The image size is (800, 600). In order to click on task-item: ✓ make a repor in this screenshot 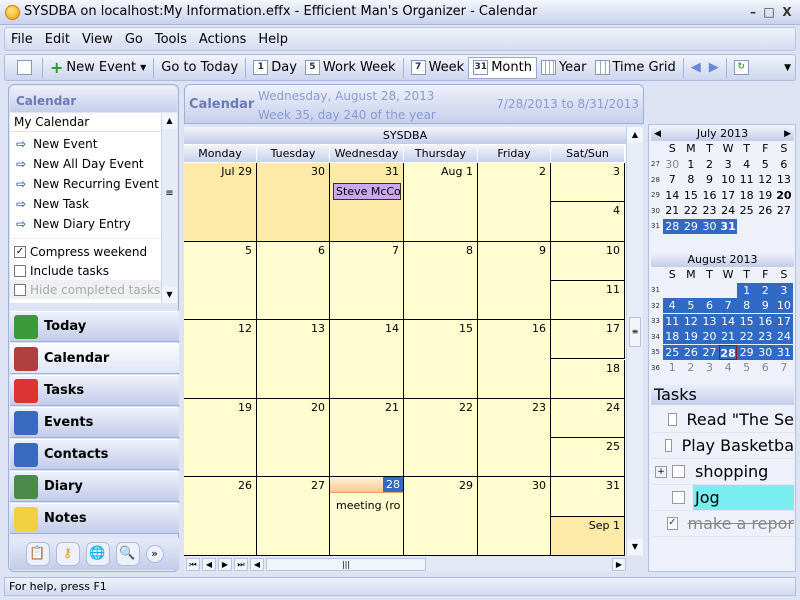, I will do `click(722, 524)`.